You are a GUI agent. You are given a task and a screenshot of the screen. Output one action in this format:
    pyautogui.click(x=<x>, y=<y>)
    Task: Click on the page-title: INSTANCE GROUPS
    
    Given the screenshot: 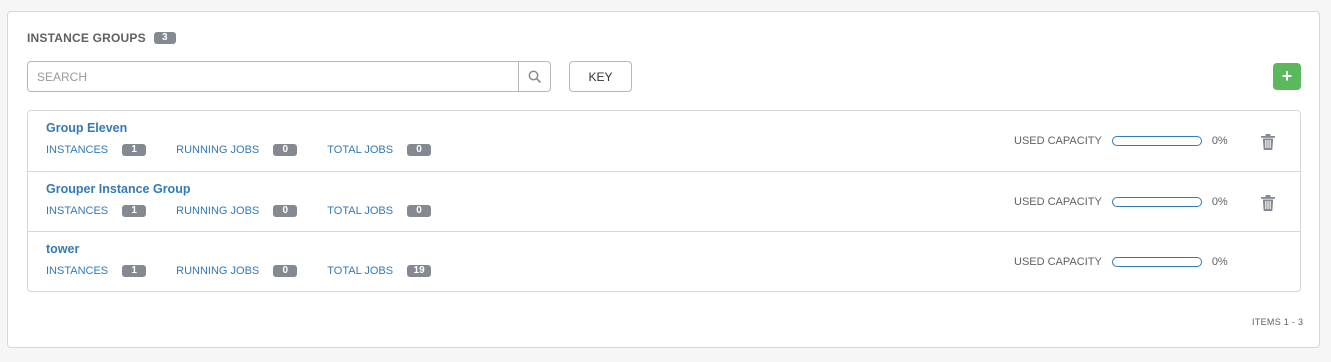 What is the action you would take?
    pyautogui.click(x=86, y=38)
    